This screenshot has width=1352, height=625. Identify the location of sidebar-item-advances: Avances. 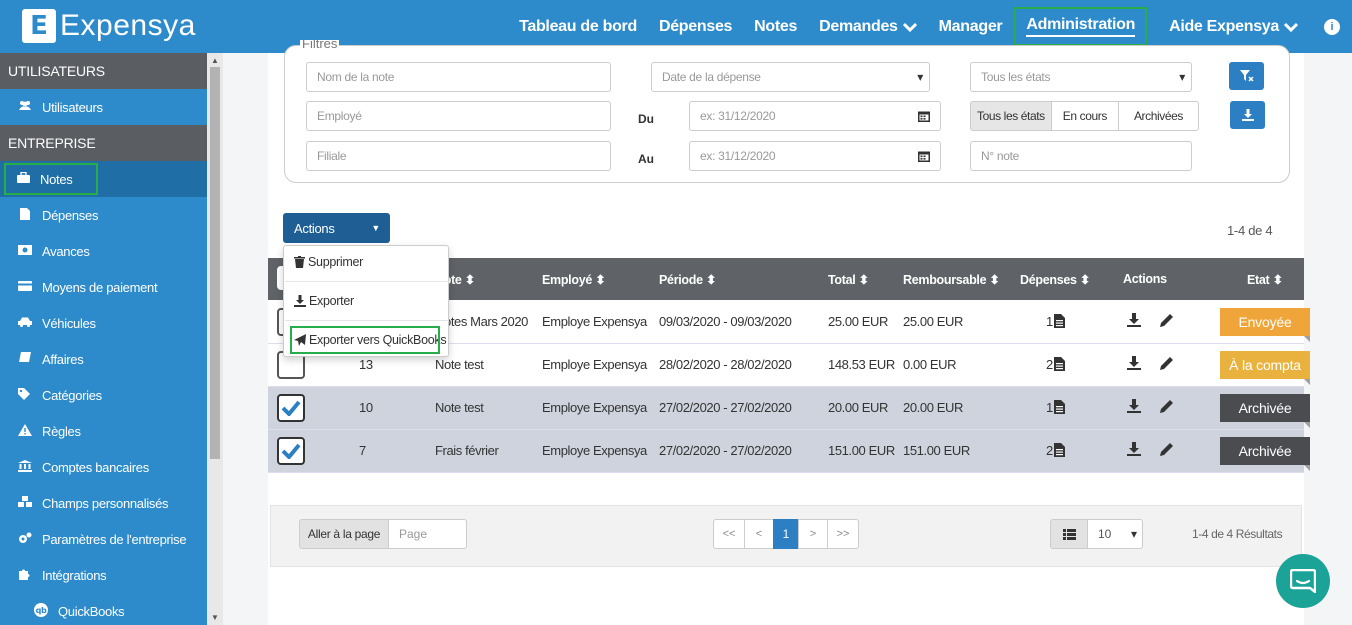
(103, 251).